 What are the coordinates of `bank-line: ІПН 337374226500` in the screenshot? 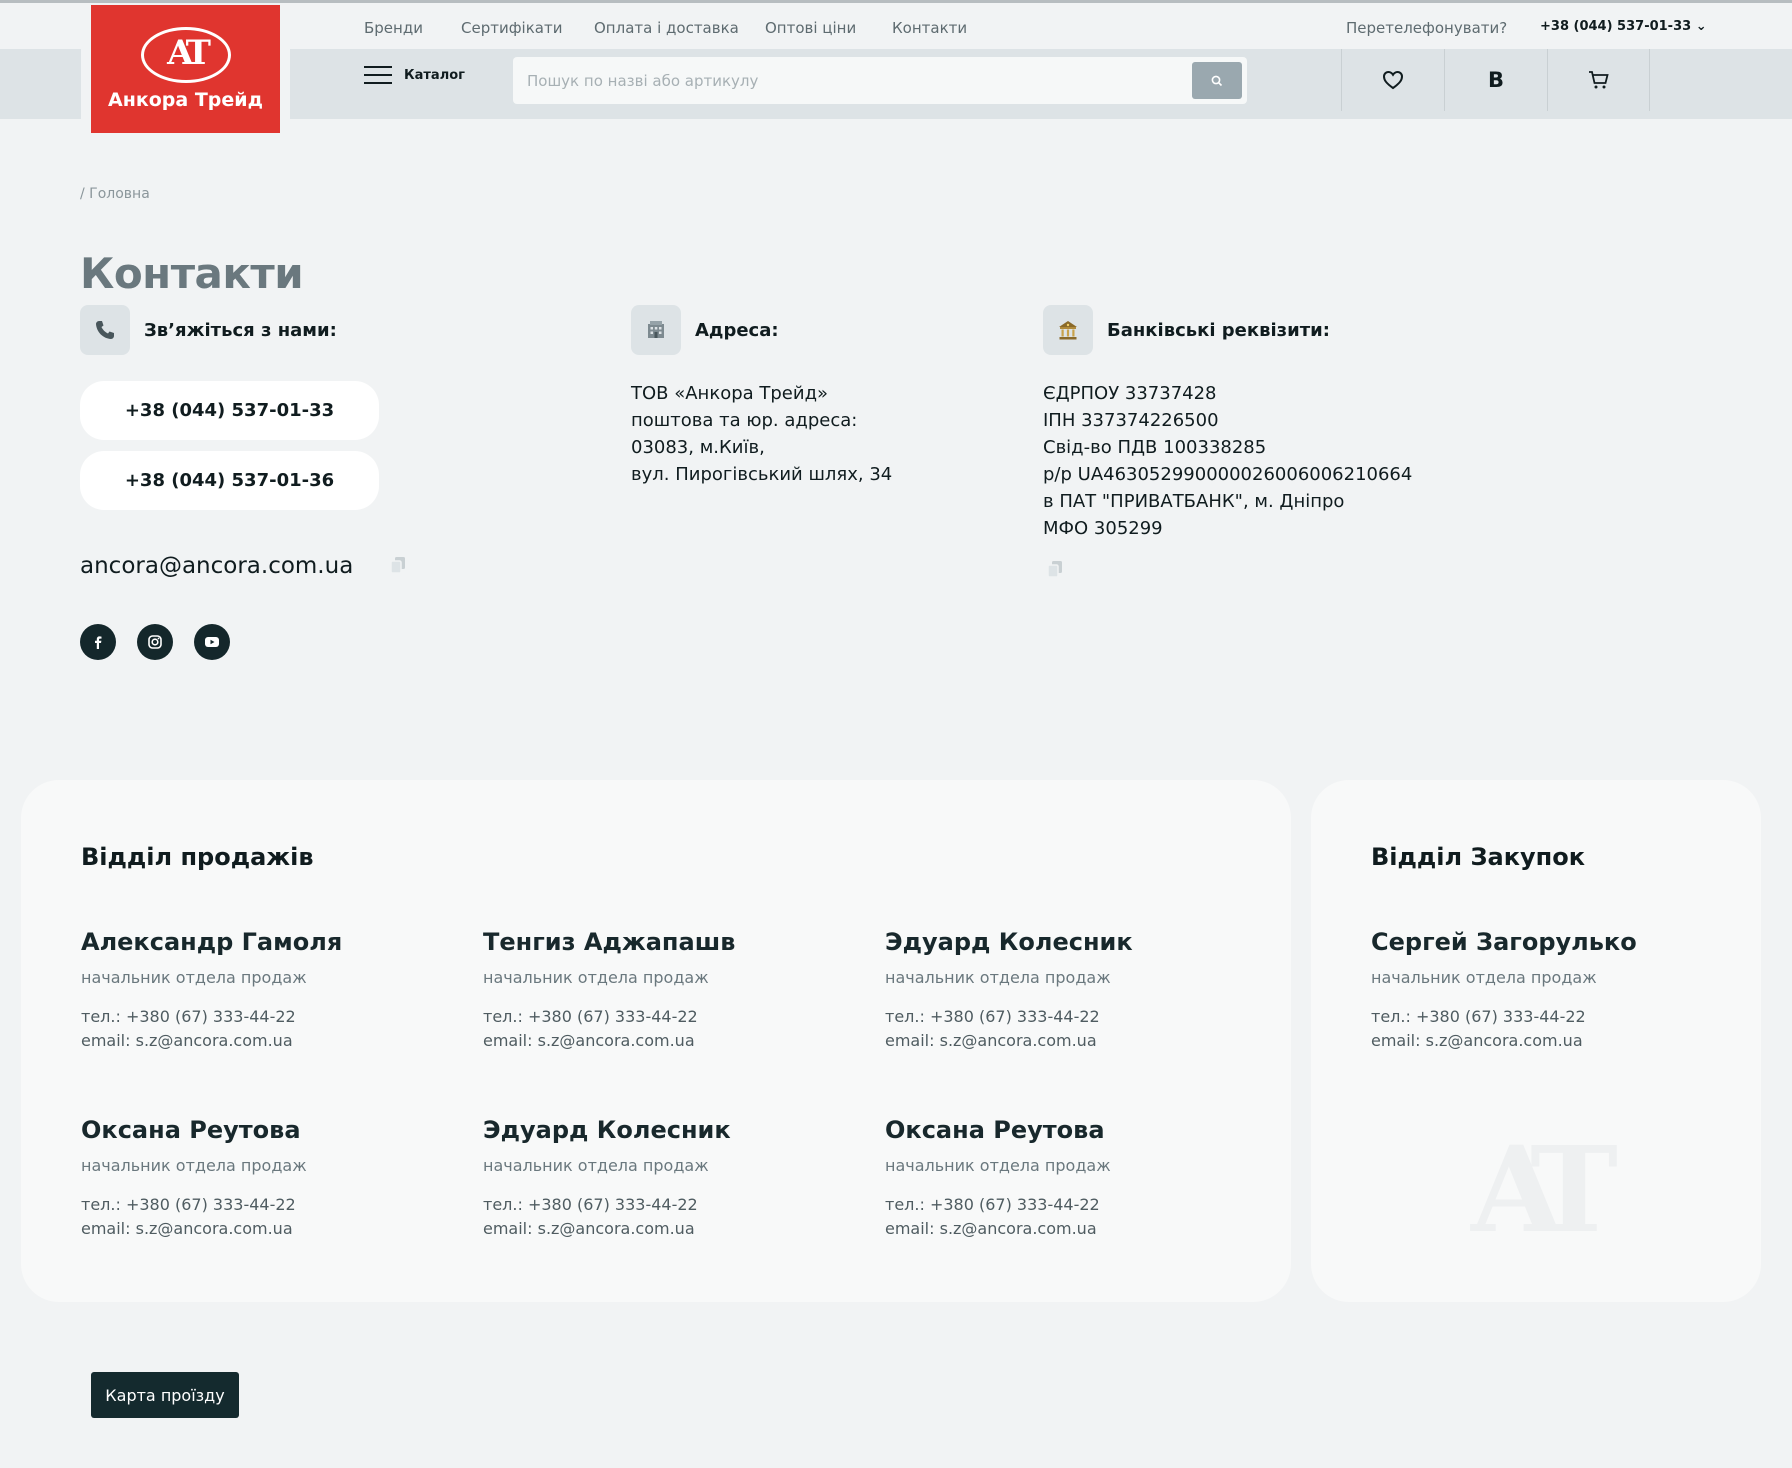 It's located at (1131, 420).